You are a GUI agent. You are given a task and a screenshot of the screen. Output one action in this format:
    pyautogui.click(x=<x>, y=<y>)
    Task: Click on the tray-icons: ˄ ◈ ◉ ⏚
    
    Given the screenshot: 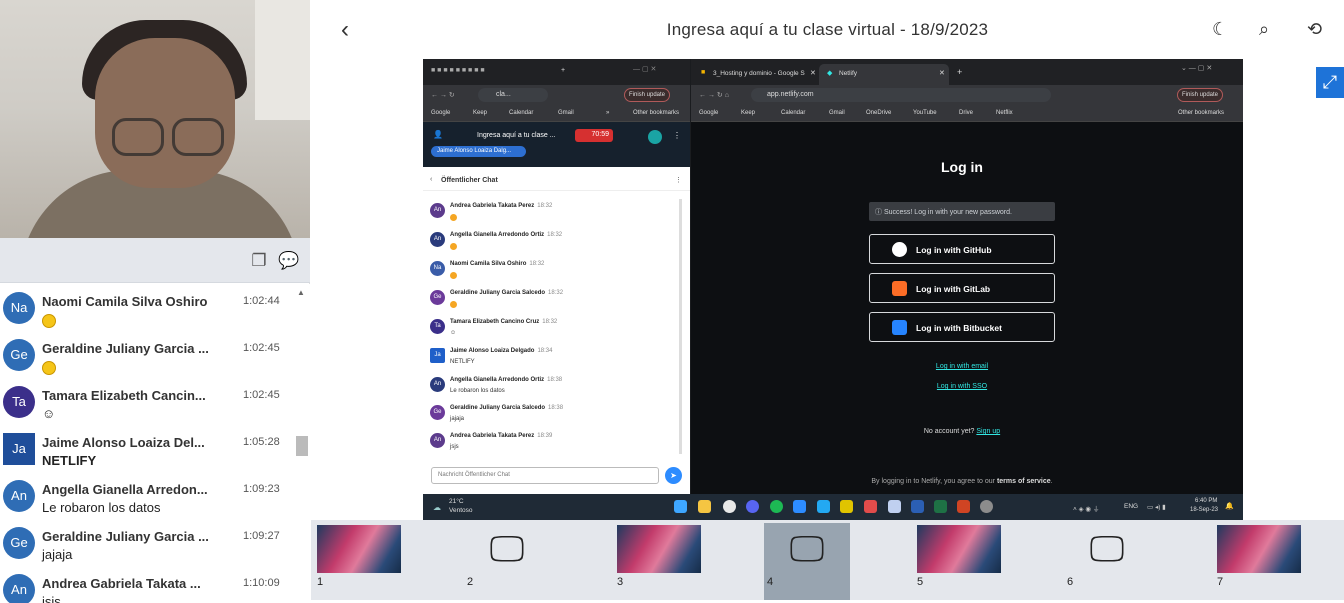 What is the action you would take?
    pyautogui.click(x=1086, y=508)
    